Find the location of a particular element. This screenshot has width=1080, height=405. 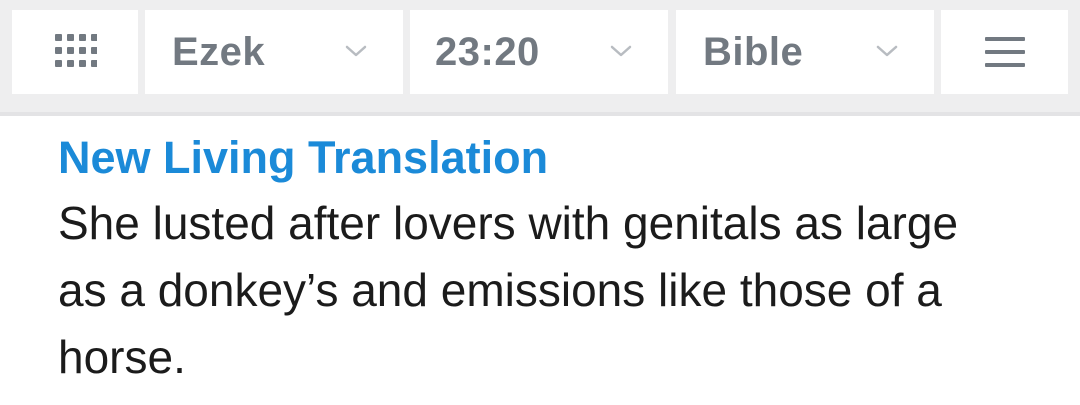

version-label: Bible is located at coordinates (753, 52).